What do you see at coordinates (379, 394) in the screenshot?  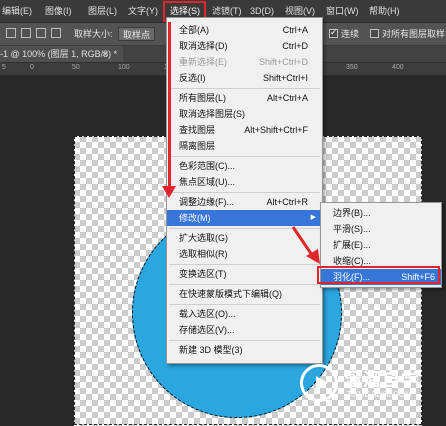 I see `watermark-url: ZIXUE.3D66.COM` at bounding box center [379, 394].